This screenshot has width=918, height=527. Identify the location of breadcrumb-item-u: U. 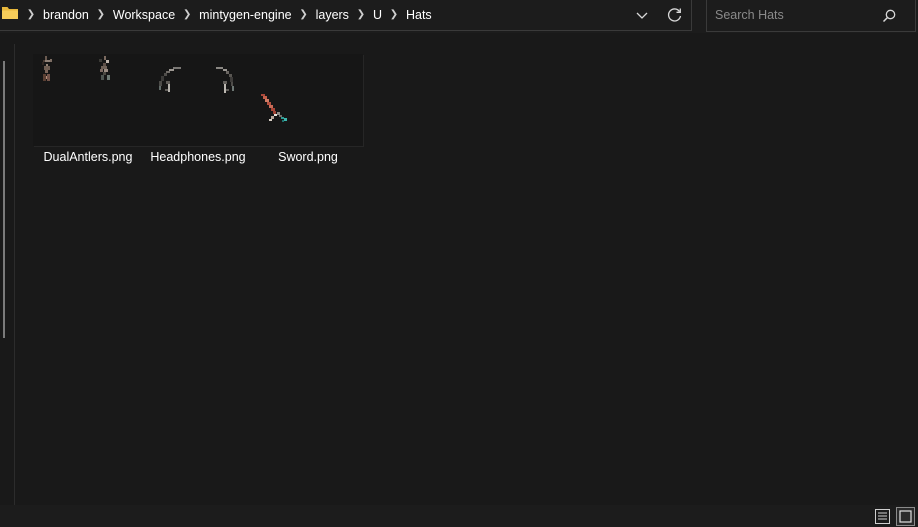
(377, 15).